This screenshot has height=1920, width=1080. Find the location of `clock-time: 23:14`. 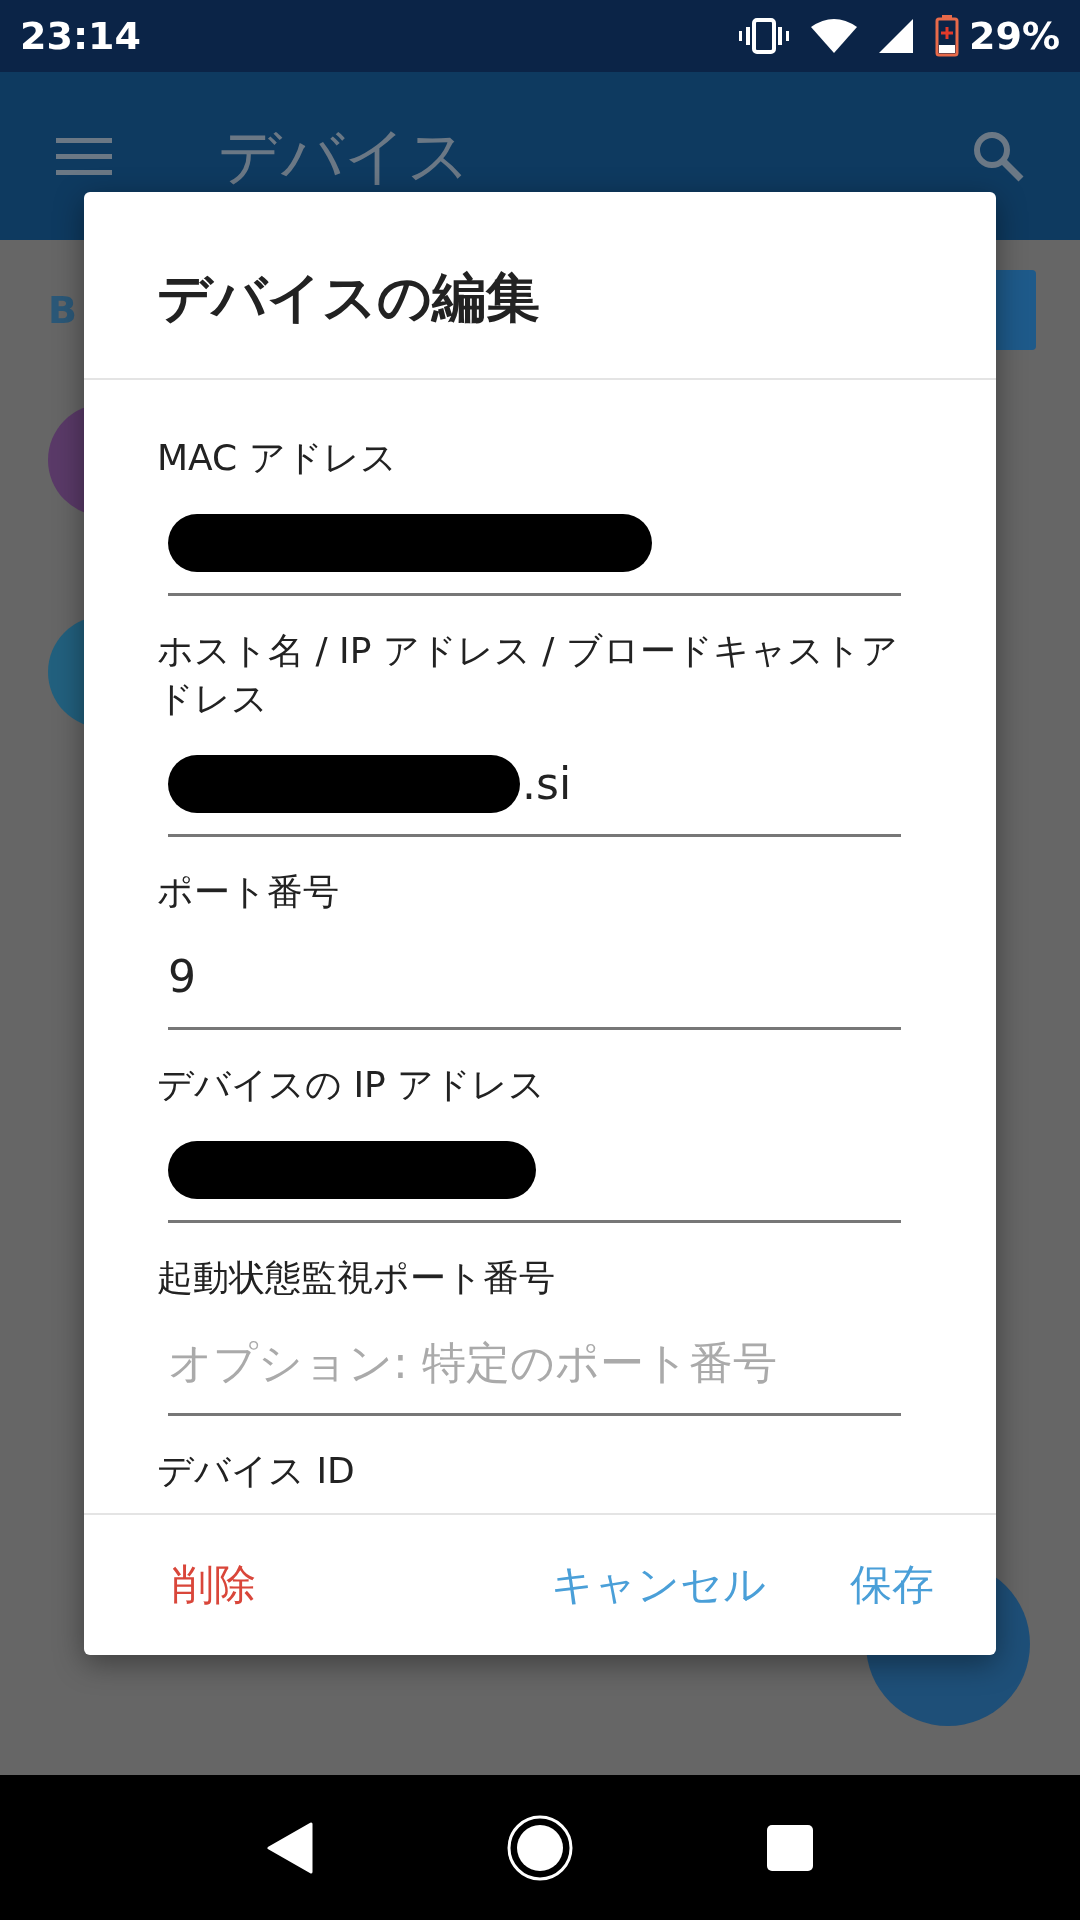

clock-time: 23:14 is located at coordinates (80, 36).